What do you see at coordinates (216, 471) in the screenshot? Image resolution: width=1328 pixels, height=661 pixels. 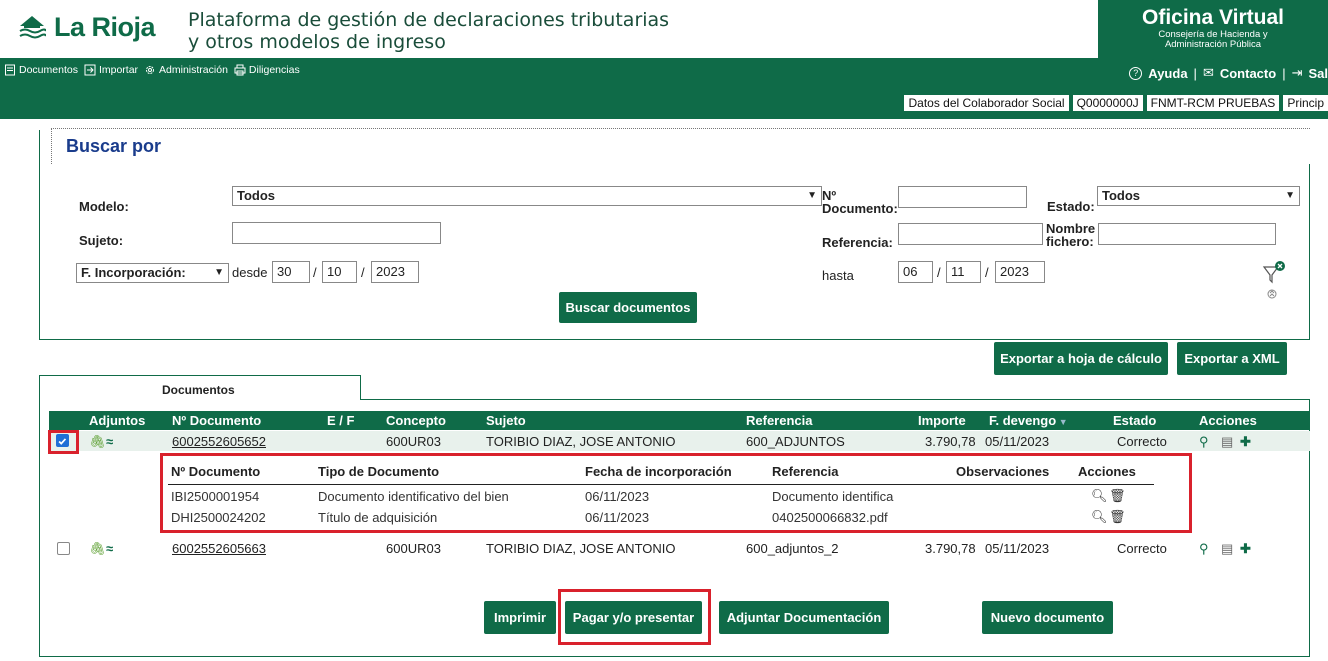 I see `att-col-n-documento: Nº Documento` at bounding box center [216, 471].